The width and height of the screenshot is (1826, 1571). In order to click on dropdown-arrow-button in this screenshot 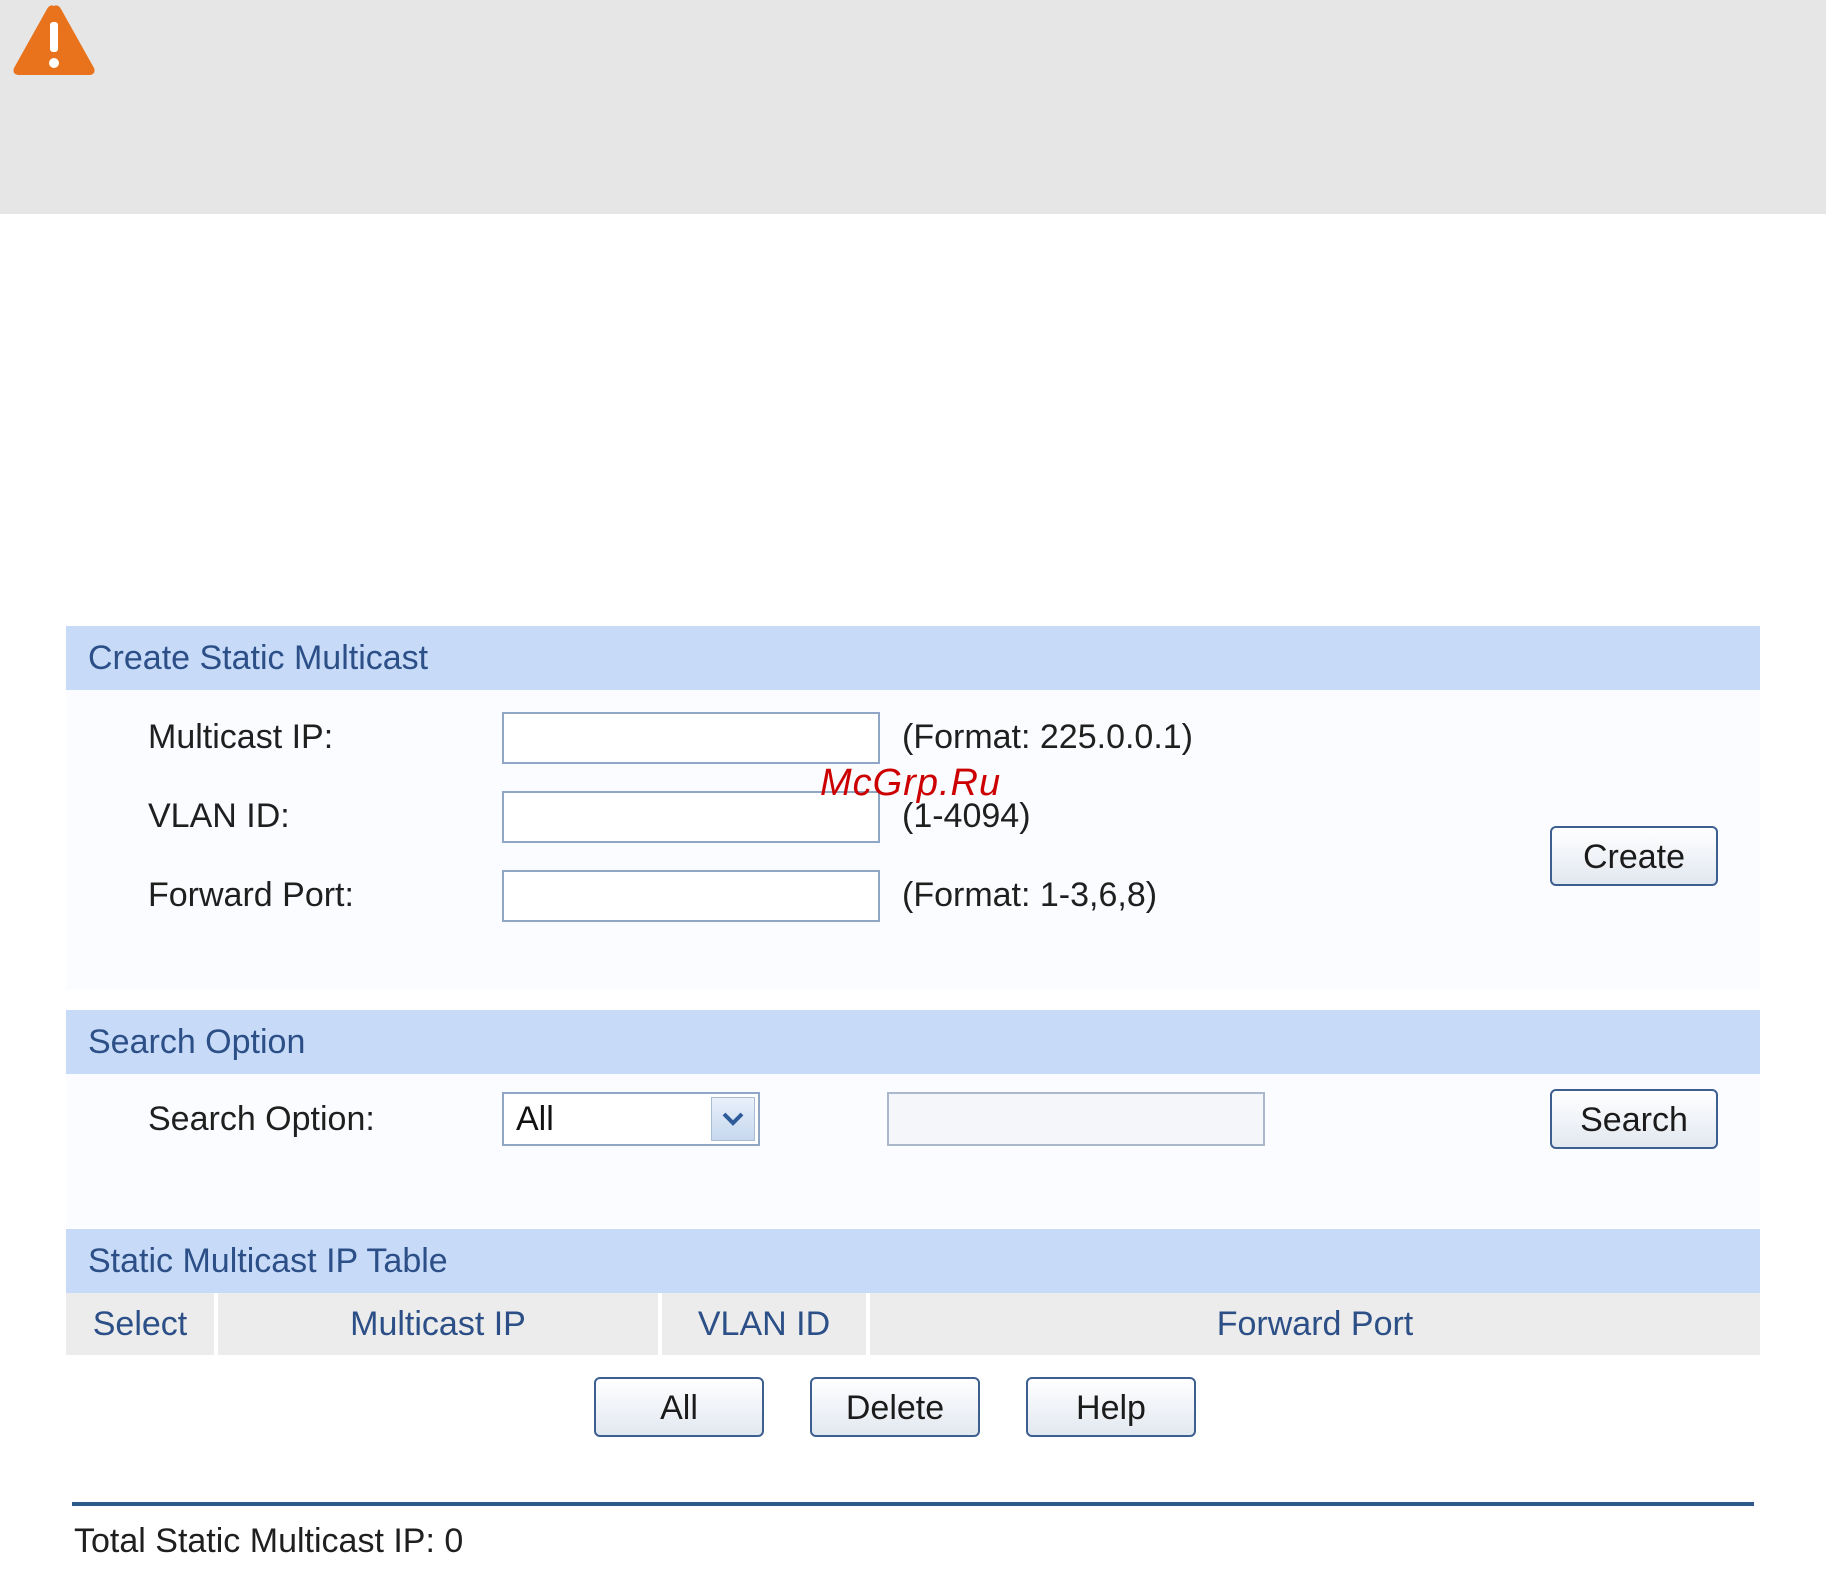, I will do `click(733, 1119)`.